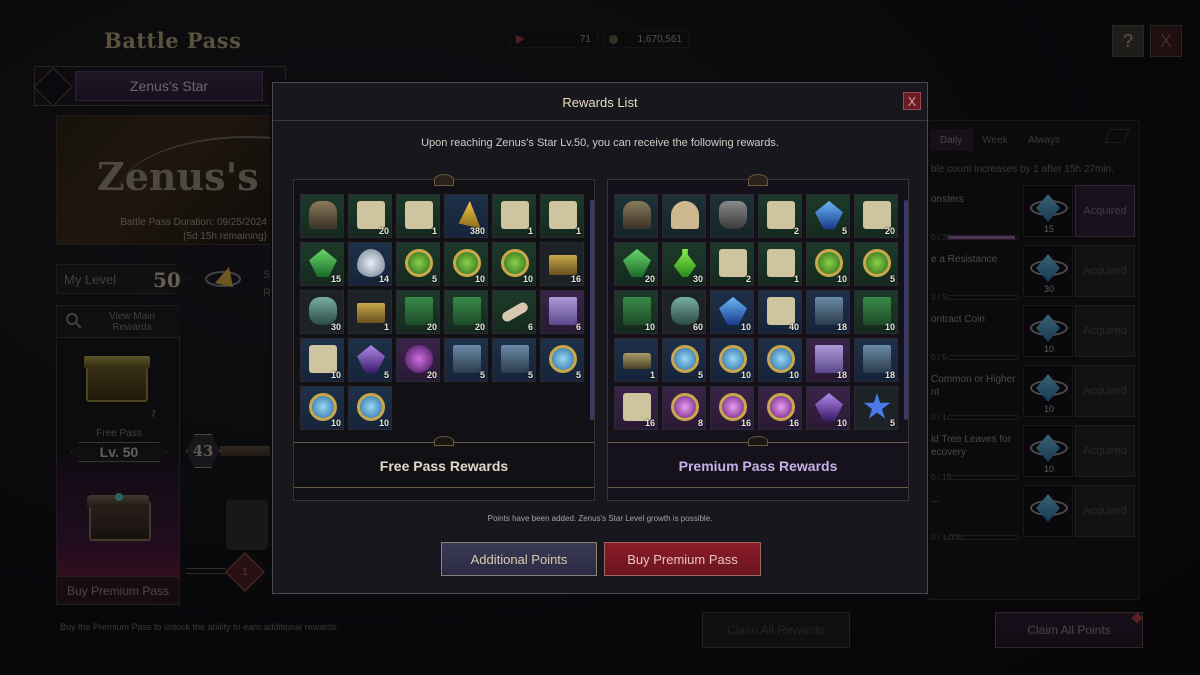 The height and width of the screenshot is (675, 1200). What do you see at coordinates (335, 327) in the screenshot?
I see `reward-qty: 30` at bounding box center [335, 327].